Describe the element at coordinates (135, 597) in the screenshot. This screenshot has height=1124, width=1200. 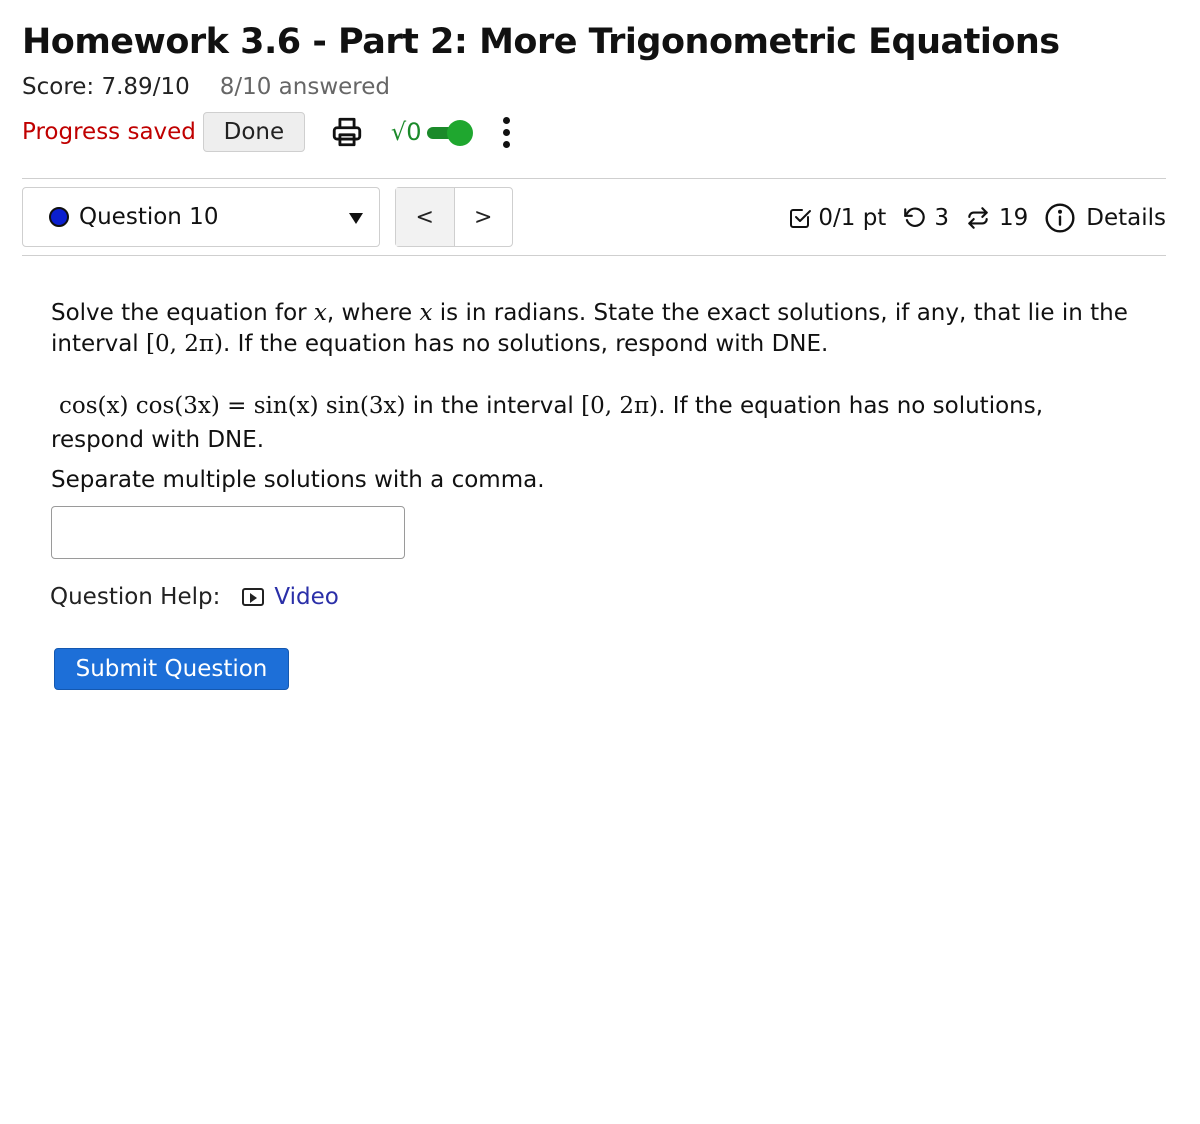
I see `question-help-label: Question Help:` at that location.